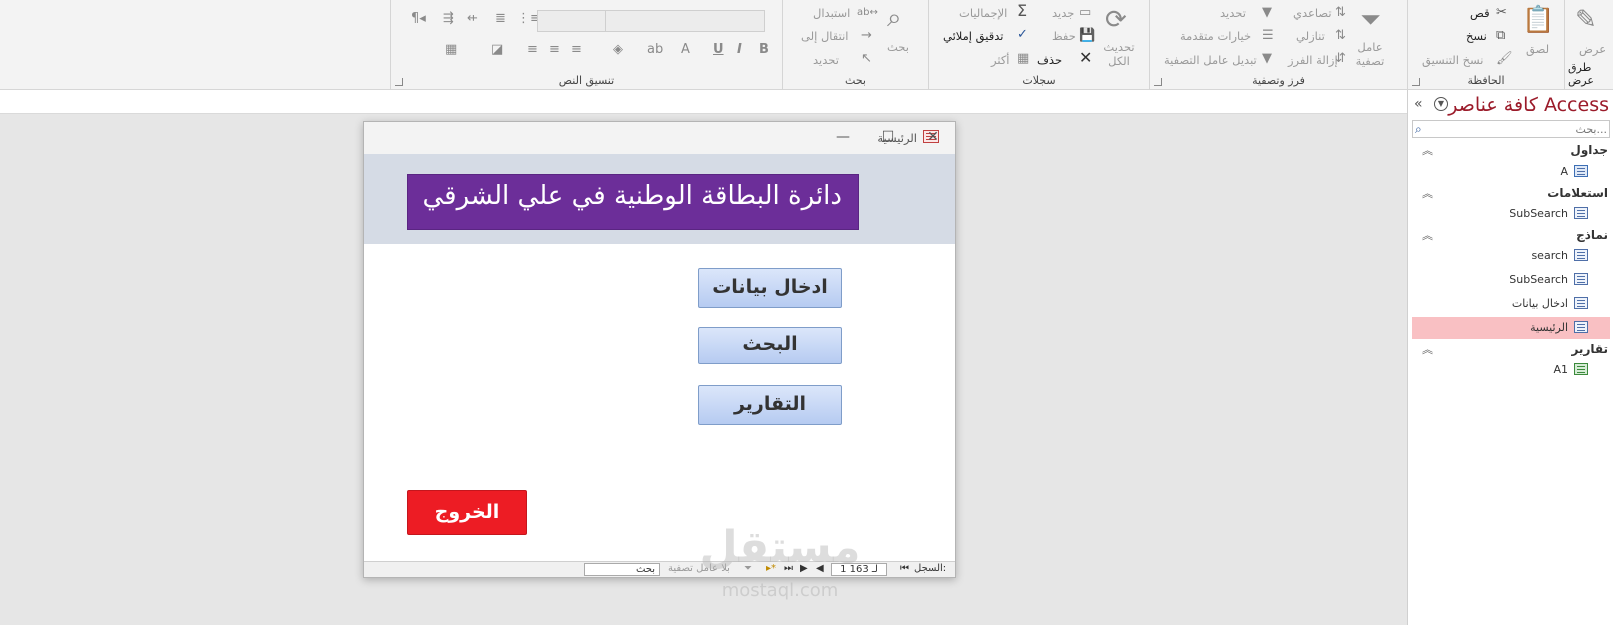 This screenshot has width=1613, height=625. I want to click on align-center-icon: ≡, so click(554, 50).